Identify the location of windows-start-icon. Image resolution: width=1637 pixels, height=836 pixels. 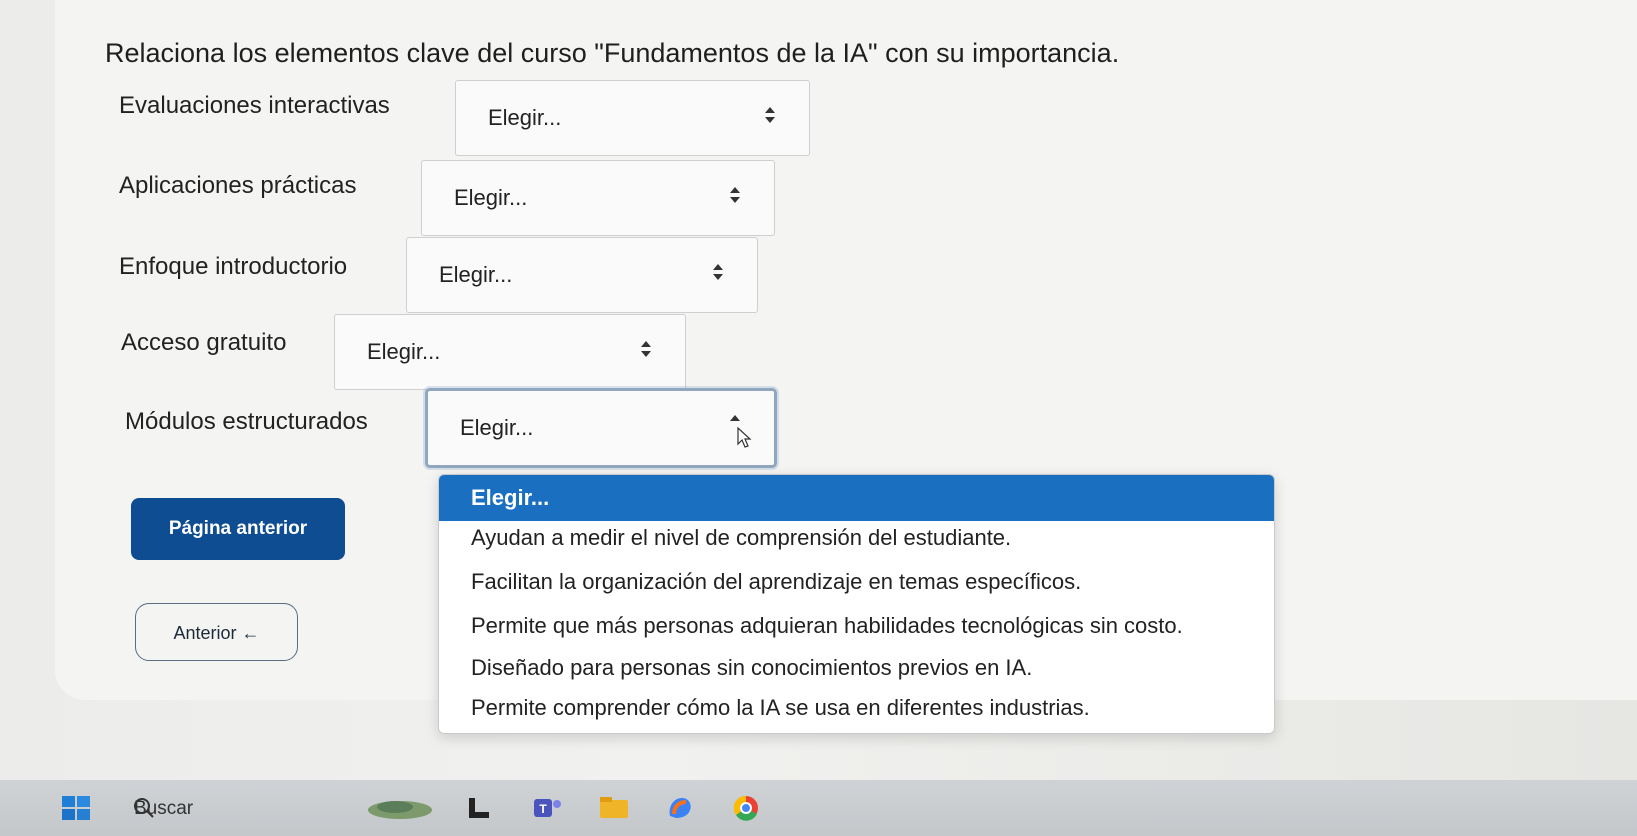
(76, 808).